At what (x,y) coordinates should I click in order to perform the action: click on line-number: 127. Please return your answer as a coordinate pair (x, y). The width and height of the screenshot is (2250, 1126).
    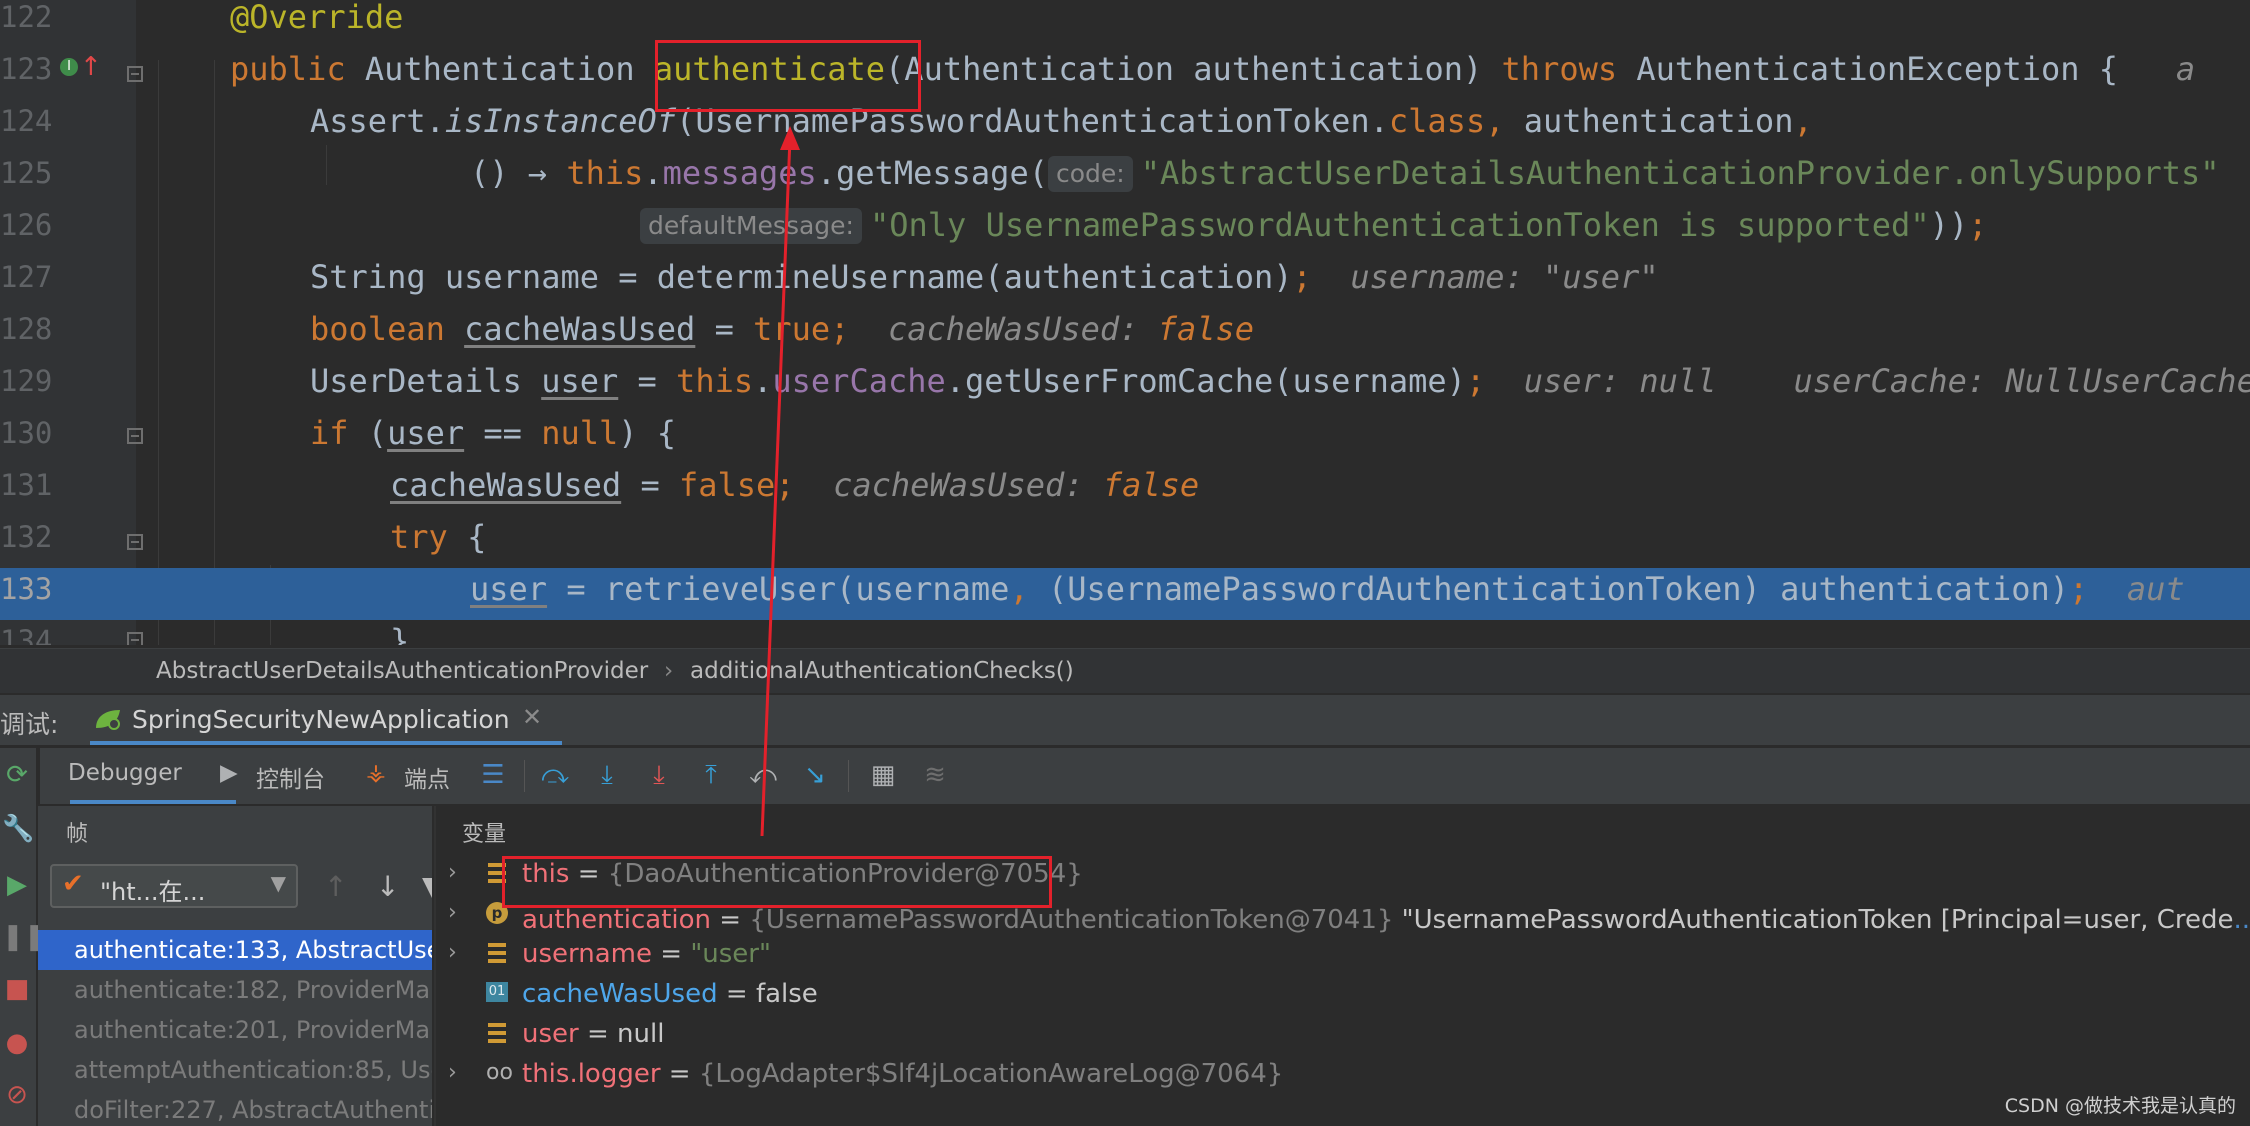
    Looking at the image, I should click on (26, 282).